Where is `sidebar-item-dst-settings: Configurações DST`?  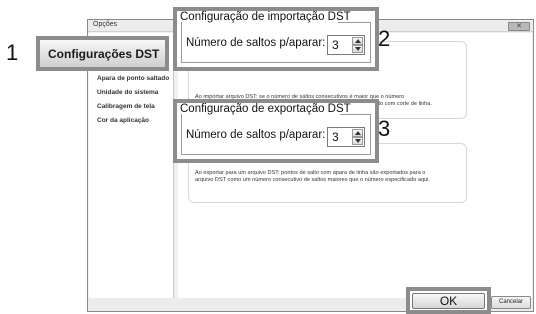
sidebar-item-dst-settings: Configurações DST is located at coordinates (102, 53).